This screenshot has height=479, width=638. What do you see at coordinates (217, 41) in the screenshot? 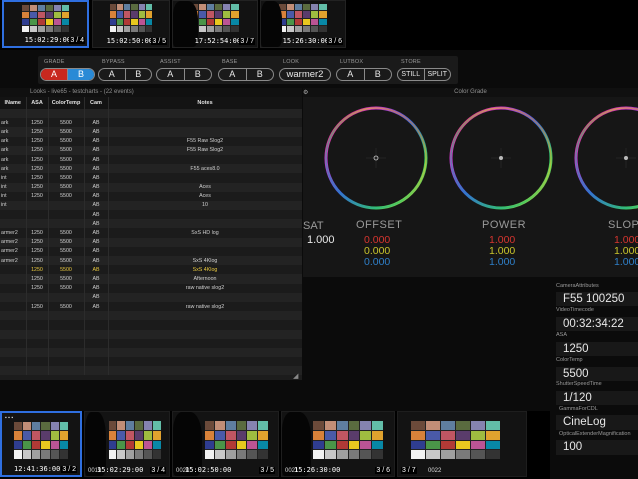
I see `thumb-timecode: 17:52:54:00` at bounding box center [217, 41].